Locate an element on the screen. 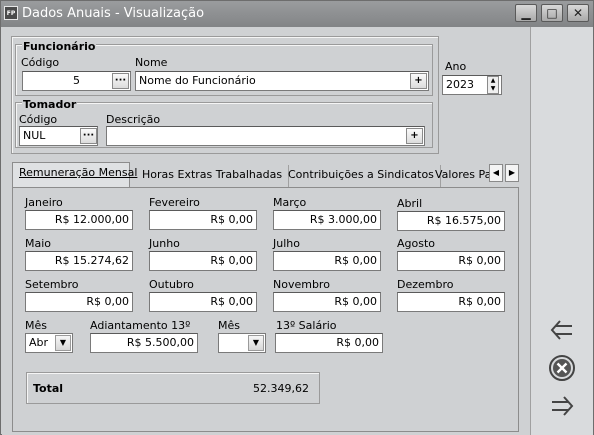  back-button is located at coordinates (562, 330).